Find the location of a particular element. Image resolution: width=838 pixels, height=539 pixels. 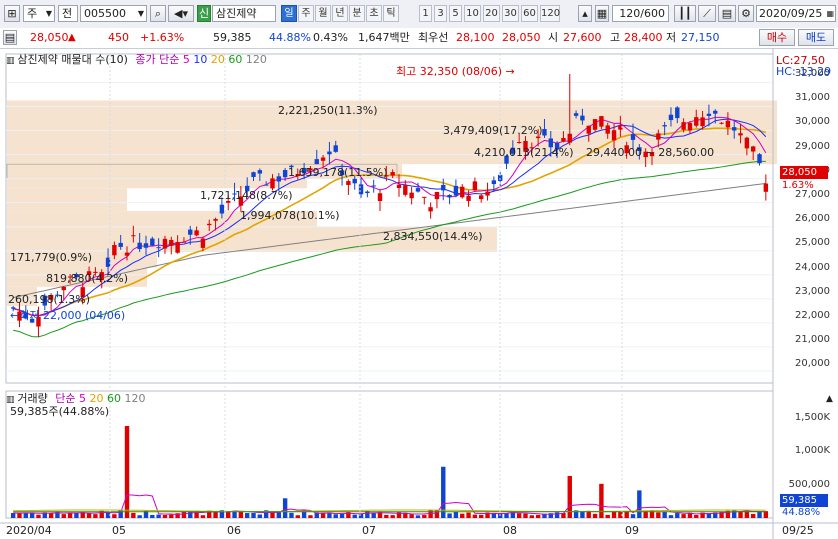

panel-scroll-icon: ▲ is located at coordinates (829, 399).